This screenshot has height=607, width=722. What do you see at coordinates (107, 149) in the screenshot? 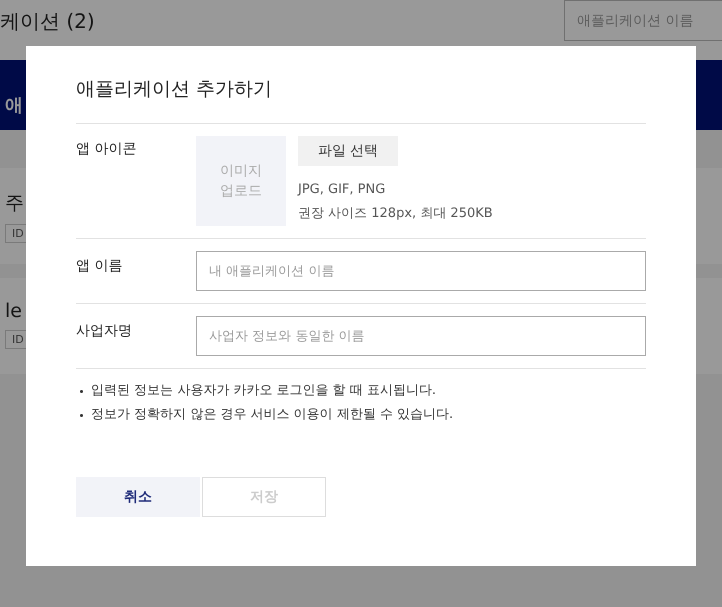
I see `field-label: 앱 아이콘` at bounding box center [107, 149].